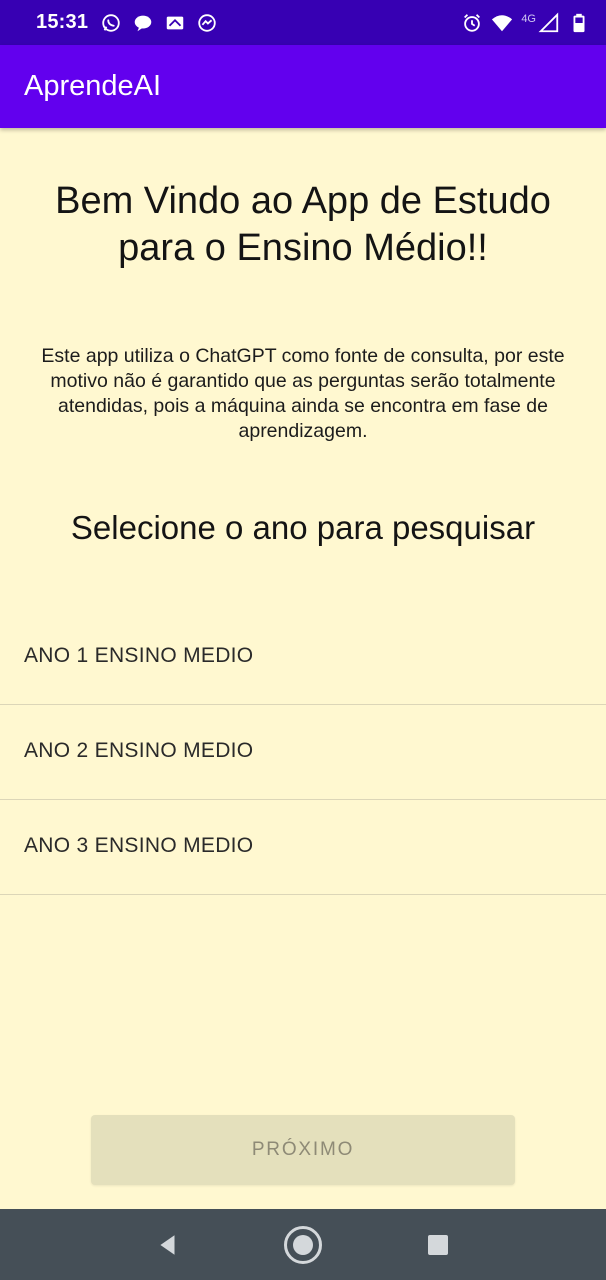 Image resolution: width=606 pixels, height=1280 pixels. What do you see at coordinates (528, 18) in the screenshot?
I see `network-type-label: 4G` at bounding box center [528, 18].